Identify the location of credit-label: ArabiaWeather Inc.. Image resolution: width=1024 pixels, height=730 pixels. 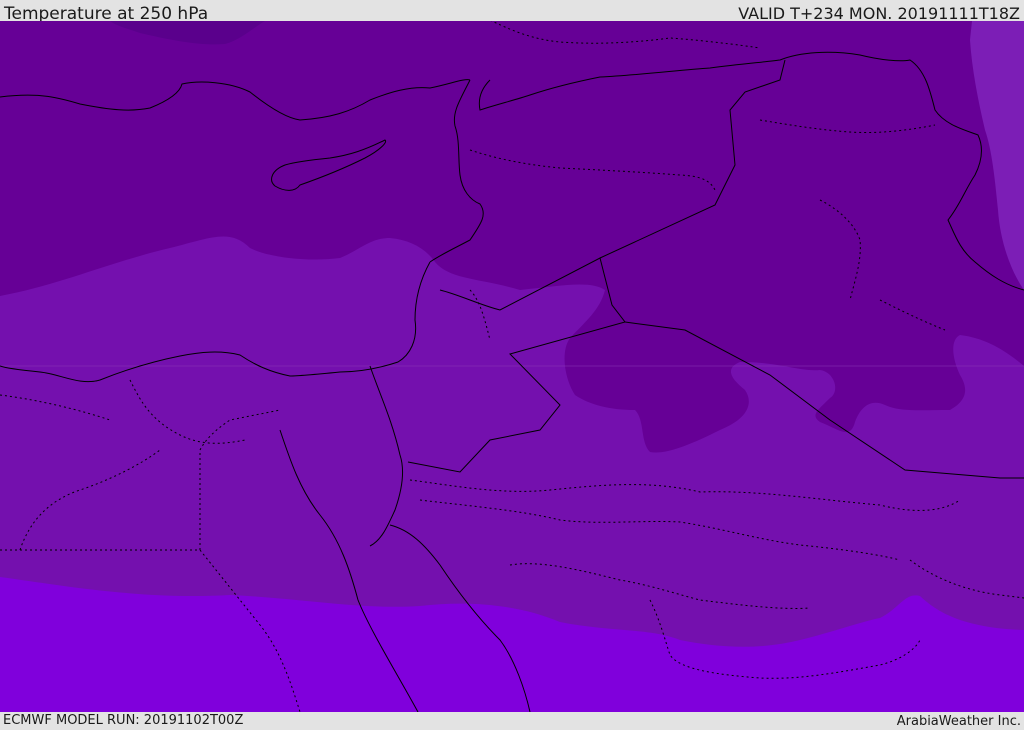
(958, 721).